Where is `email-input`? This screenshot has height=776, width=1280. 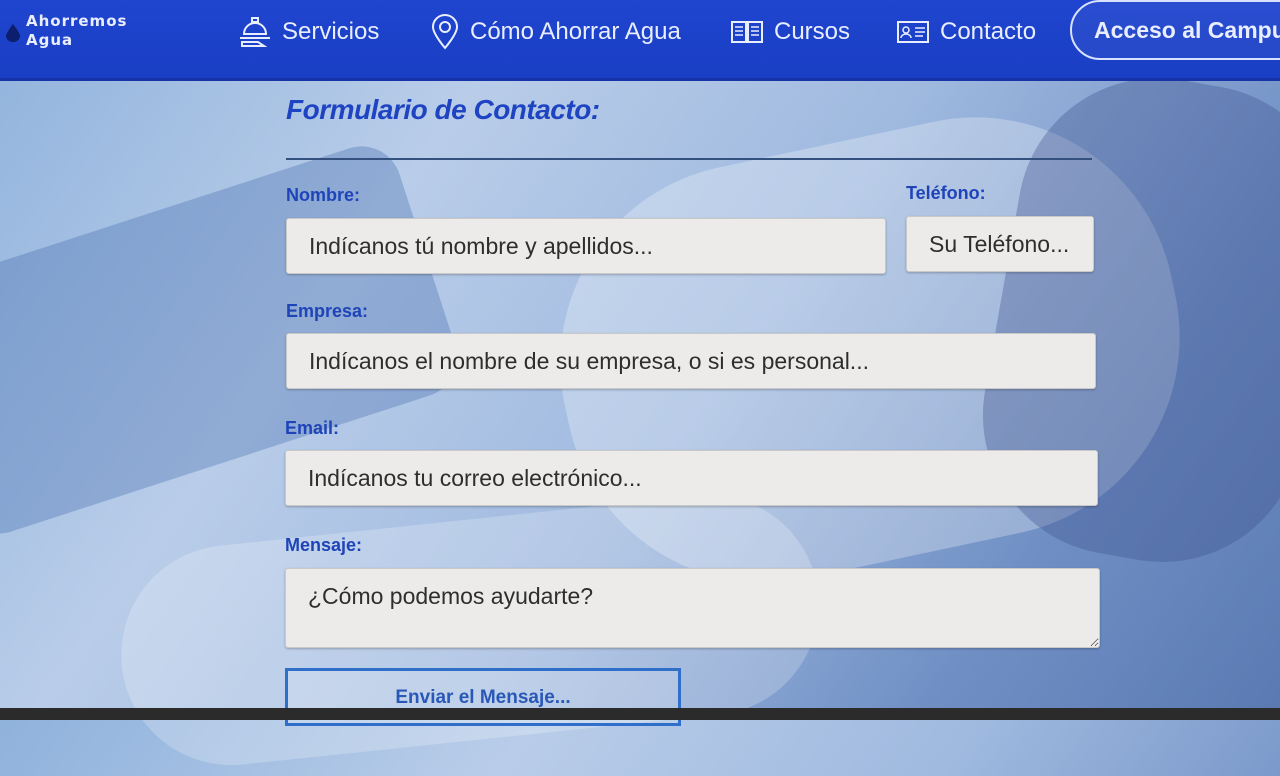 email-input is located at coordinates (691, 478).